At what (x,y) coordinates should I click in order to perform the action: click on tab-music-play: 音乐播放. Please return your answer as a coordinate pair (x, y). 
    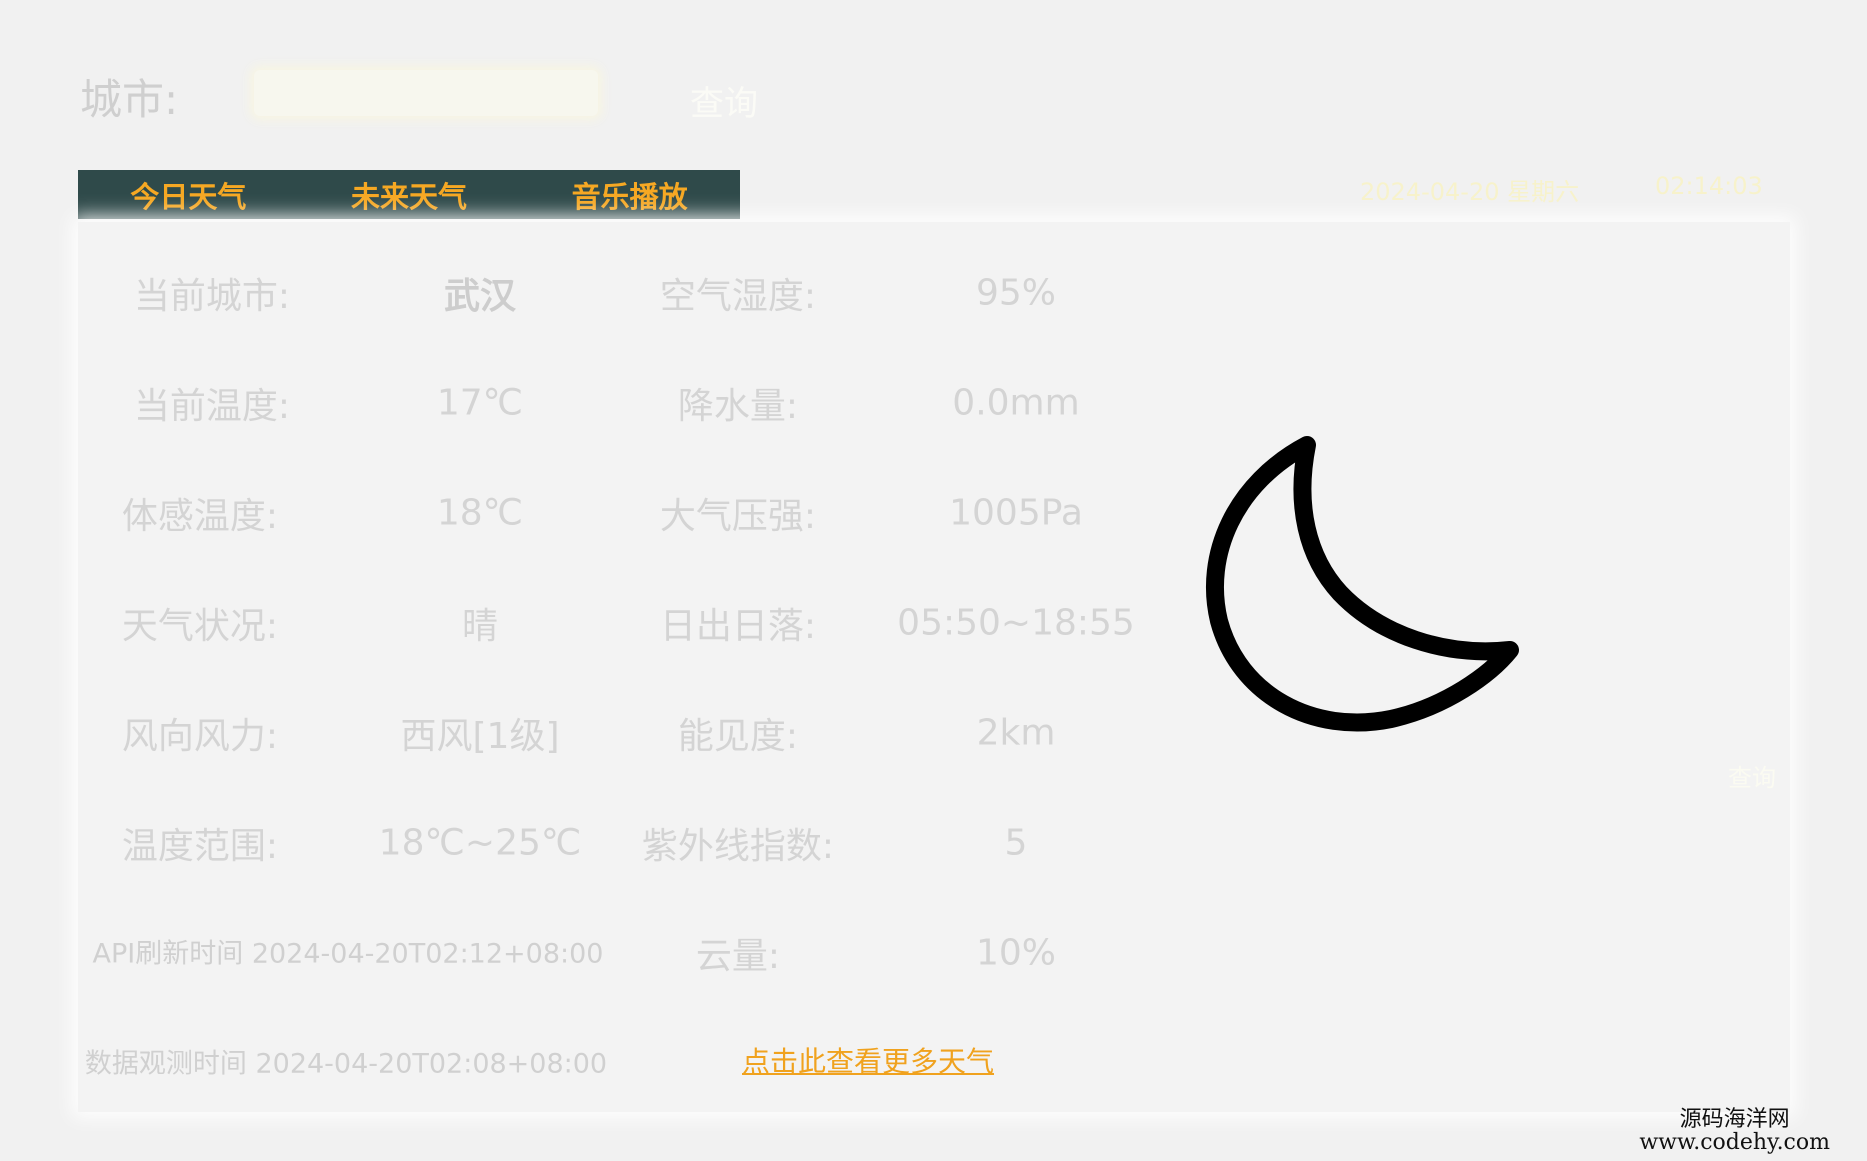
    Looking at the image, I should click on (629, 194).